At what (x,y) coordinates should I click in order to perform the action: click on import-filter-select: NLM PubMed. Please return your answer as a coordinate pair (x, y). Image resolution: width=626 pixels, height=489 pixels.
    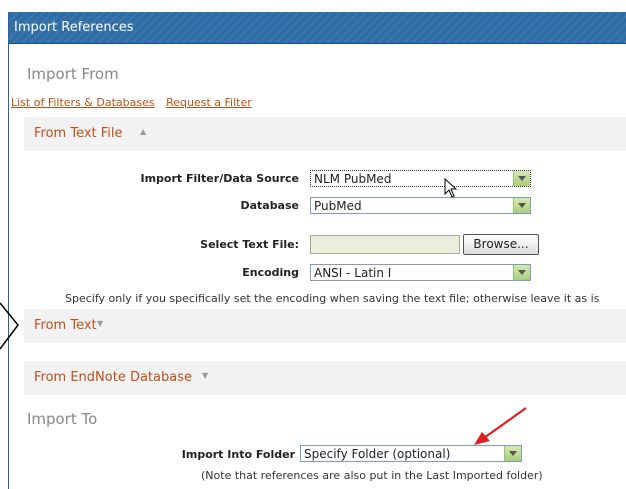
    Looking at the image, I should click on (420, 178).